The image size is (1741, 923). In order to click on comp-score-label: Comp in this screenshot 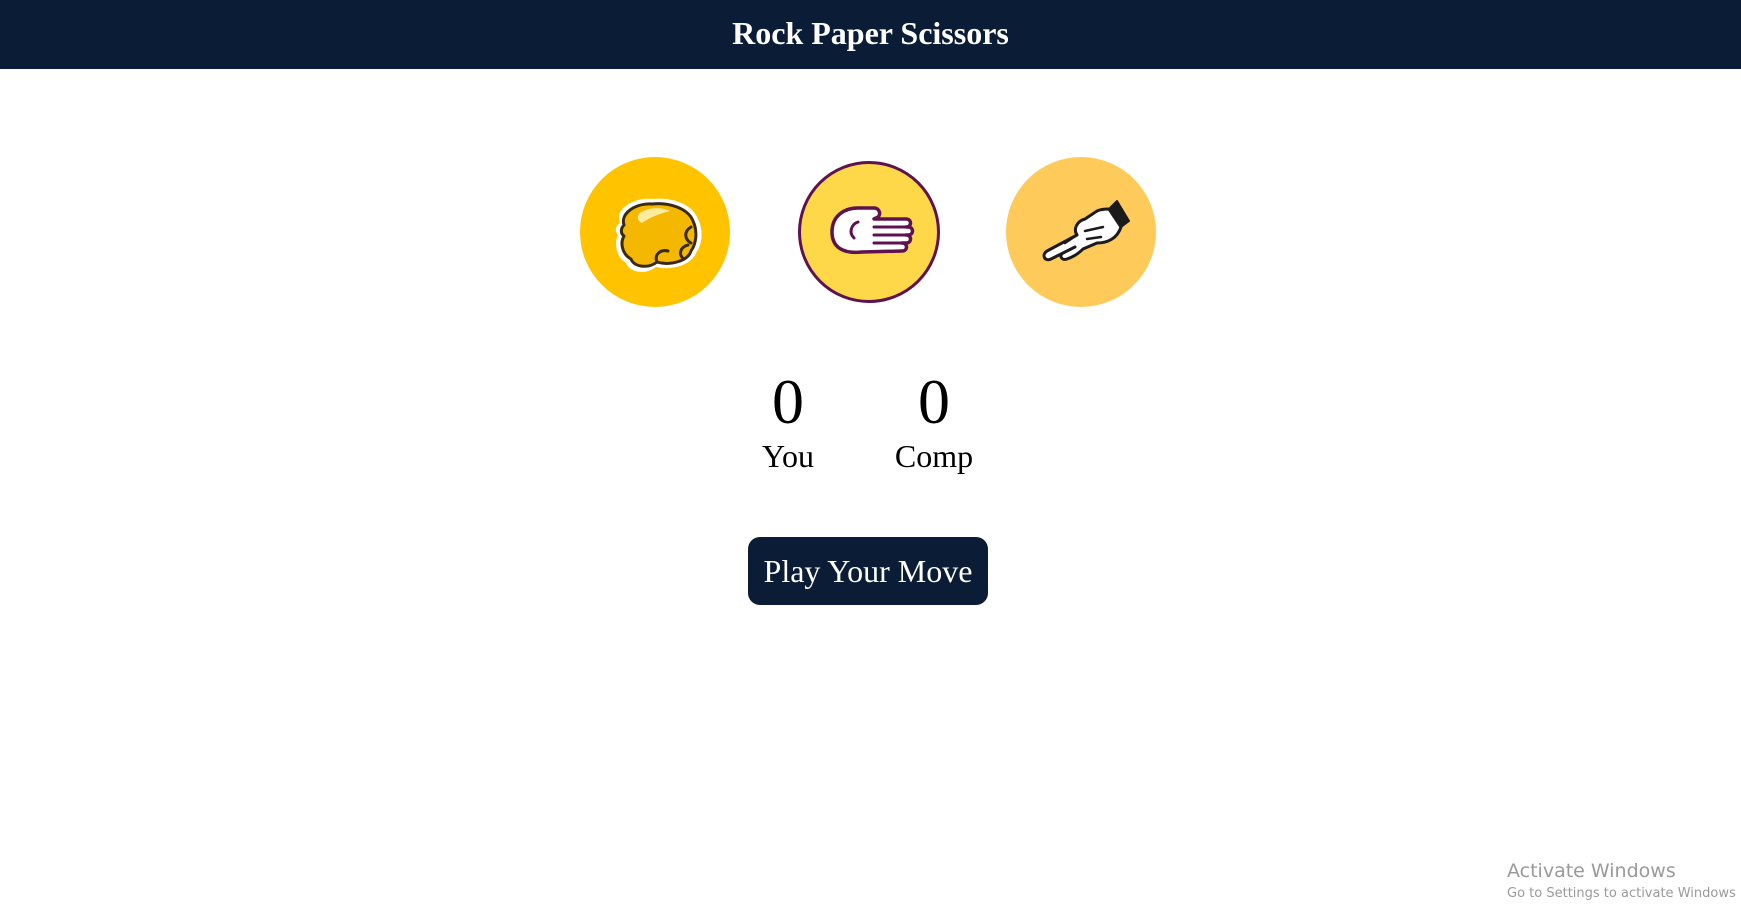, I will do `click(934, 456)`.